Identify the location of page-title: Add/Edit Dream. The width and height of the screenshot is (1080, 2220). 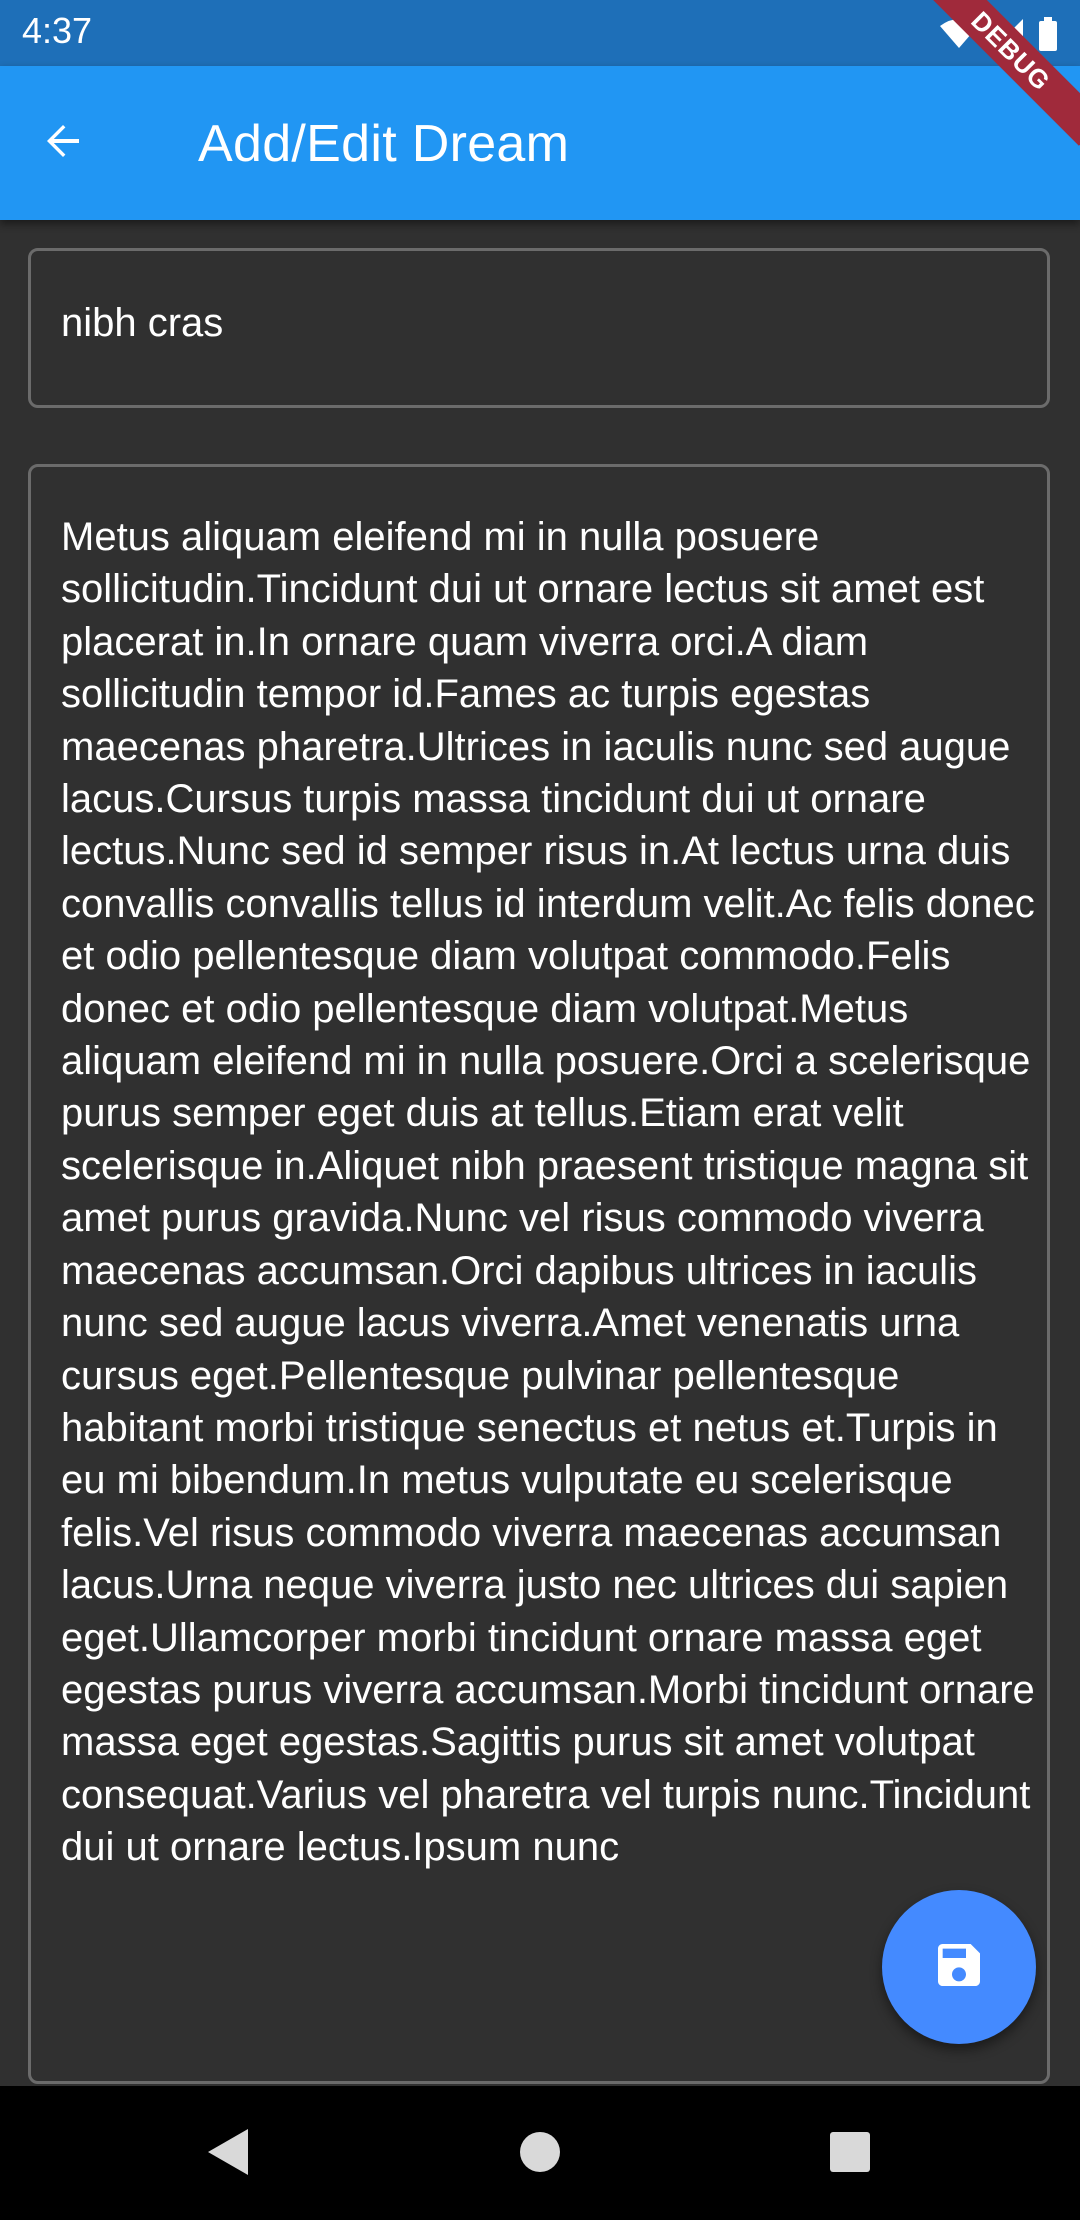
(384, 144).